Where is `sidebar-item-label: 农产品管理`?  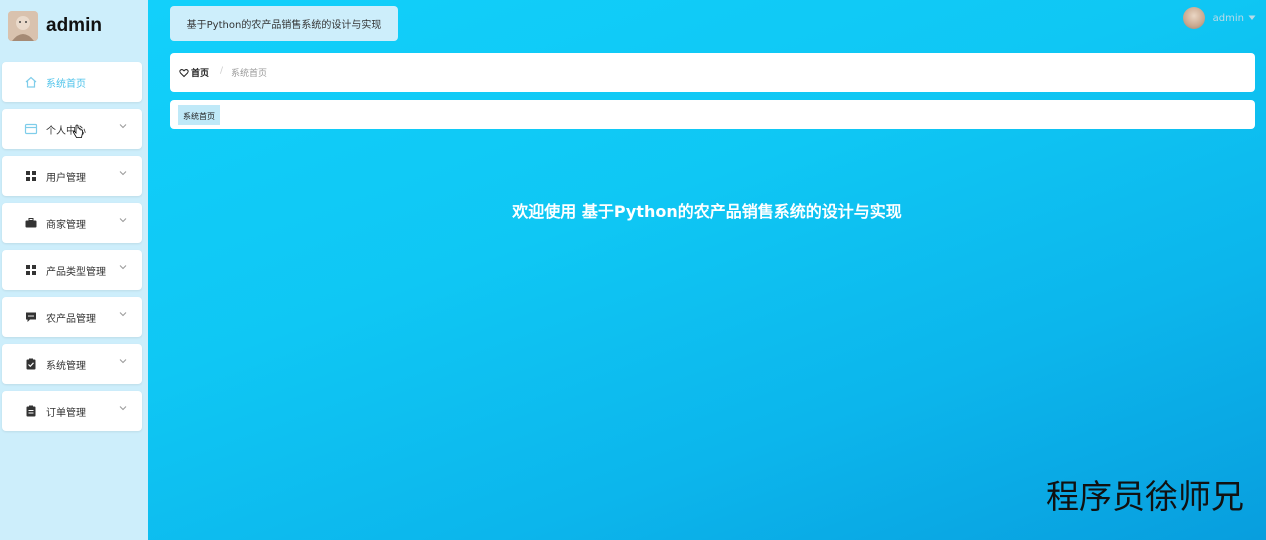 sidebar-item-label: 农产品管理 is located at coordinates (71, 319).